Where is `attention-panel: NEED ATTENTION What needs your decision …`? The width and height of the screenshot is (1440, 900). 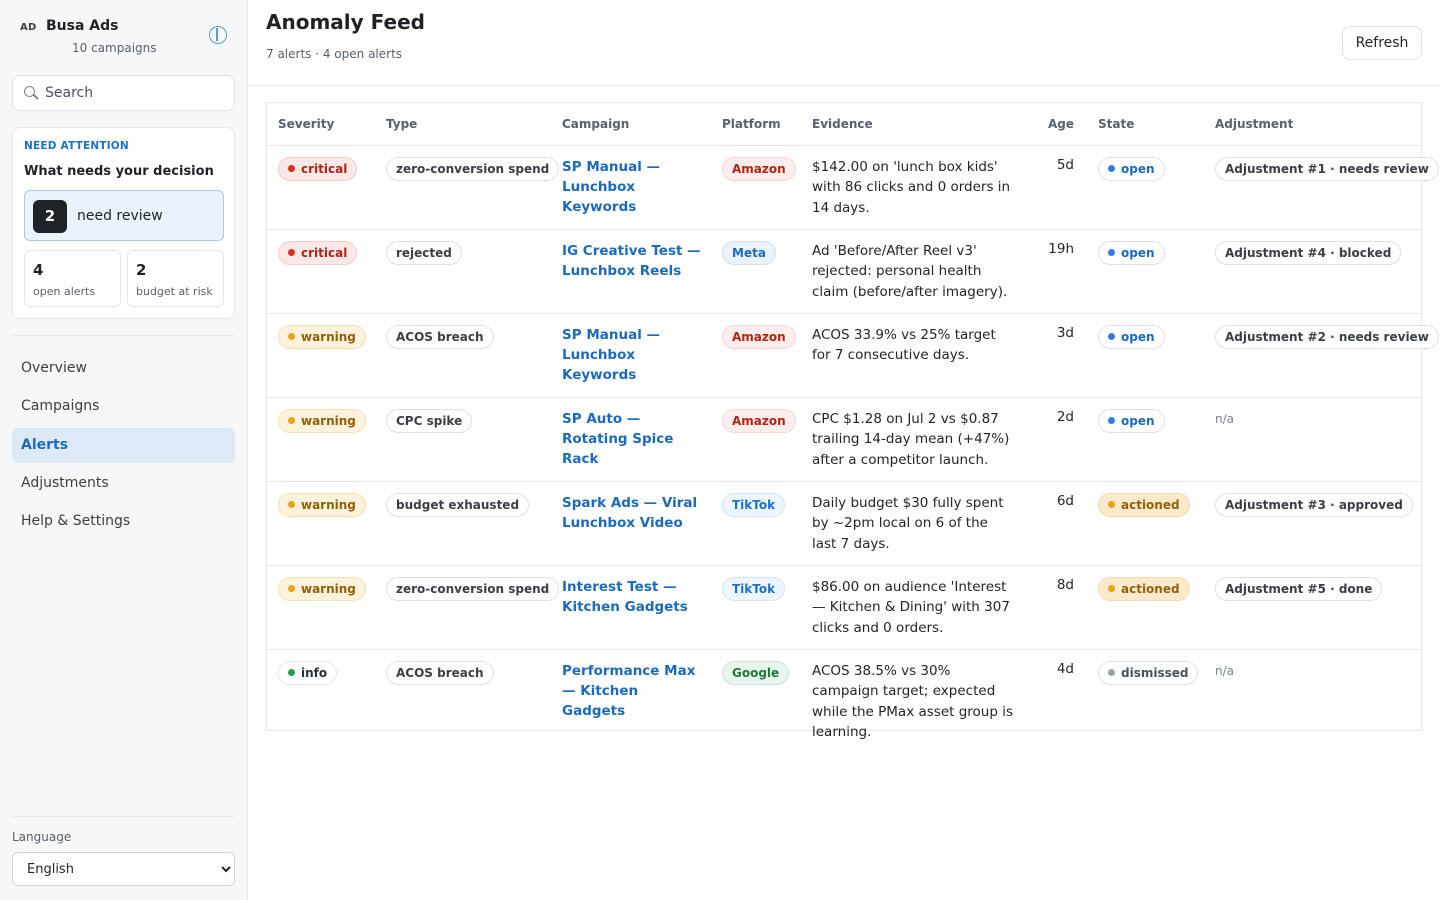 attention-panel: NEED ATTENTION What needs your decision … is located at coordinates (123, 223).